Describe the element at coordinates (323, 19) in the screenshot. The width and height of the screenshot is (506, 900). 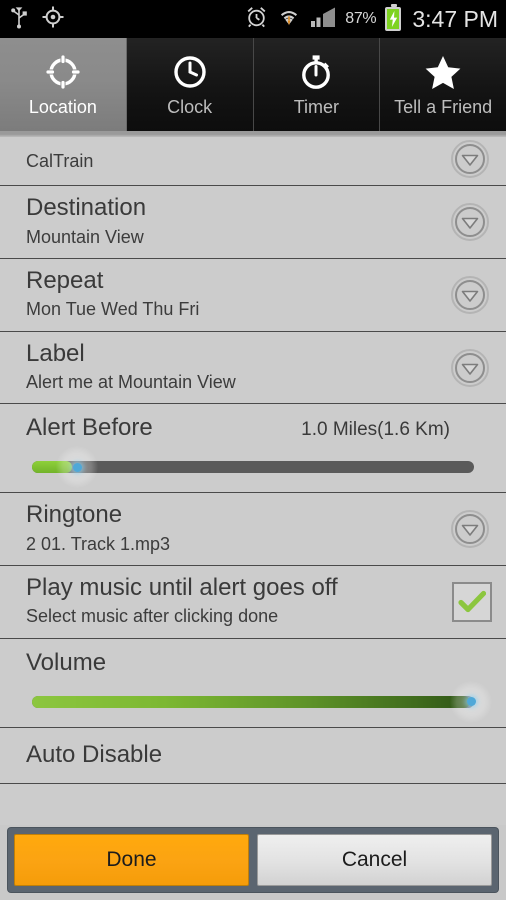
I see `signal-icon` at that location.